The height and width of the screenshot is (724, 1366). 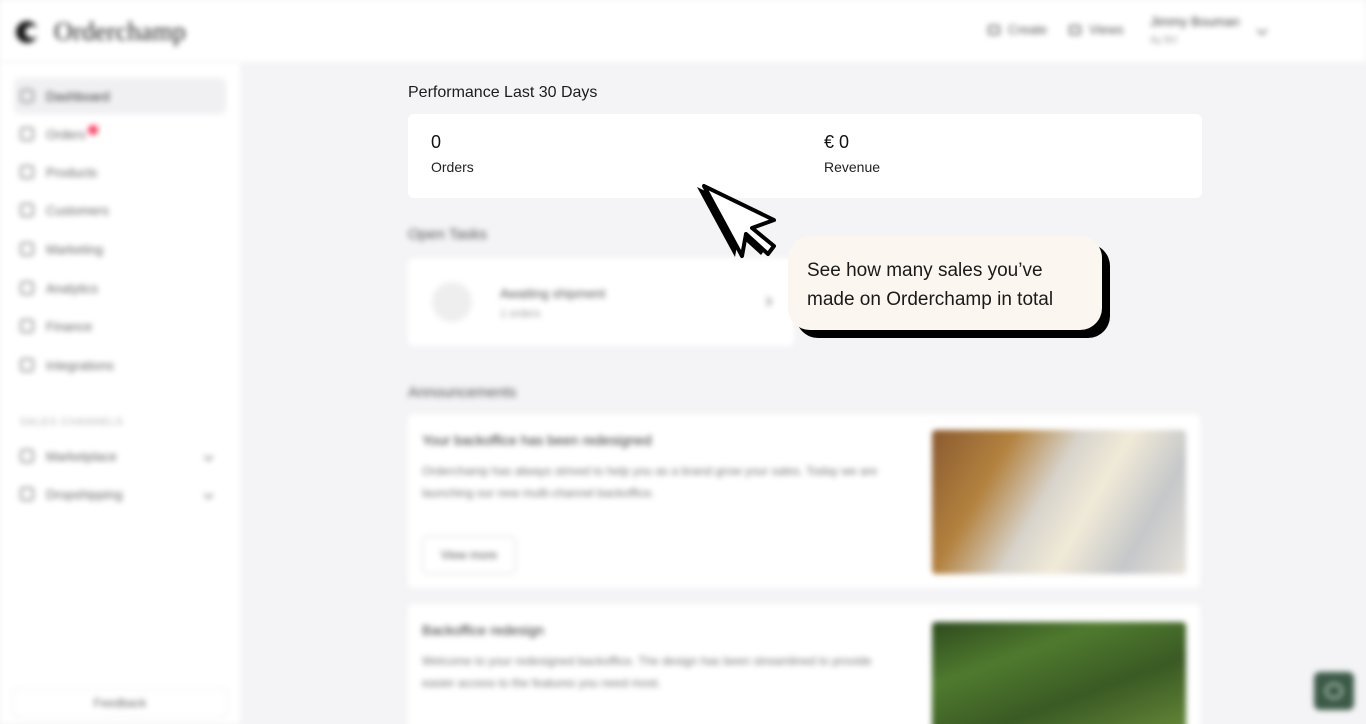 What do you see at coordinates (84, 494) in the screenshot?
I see `sidebar-item-label: Dropshipping` at bounding box center [84, 494].